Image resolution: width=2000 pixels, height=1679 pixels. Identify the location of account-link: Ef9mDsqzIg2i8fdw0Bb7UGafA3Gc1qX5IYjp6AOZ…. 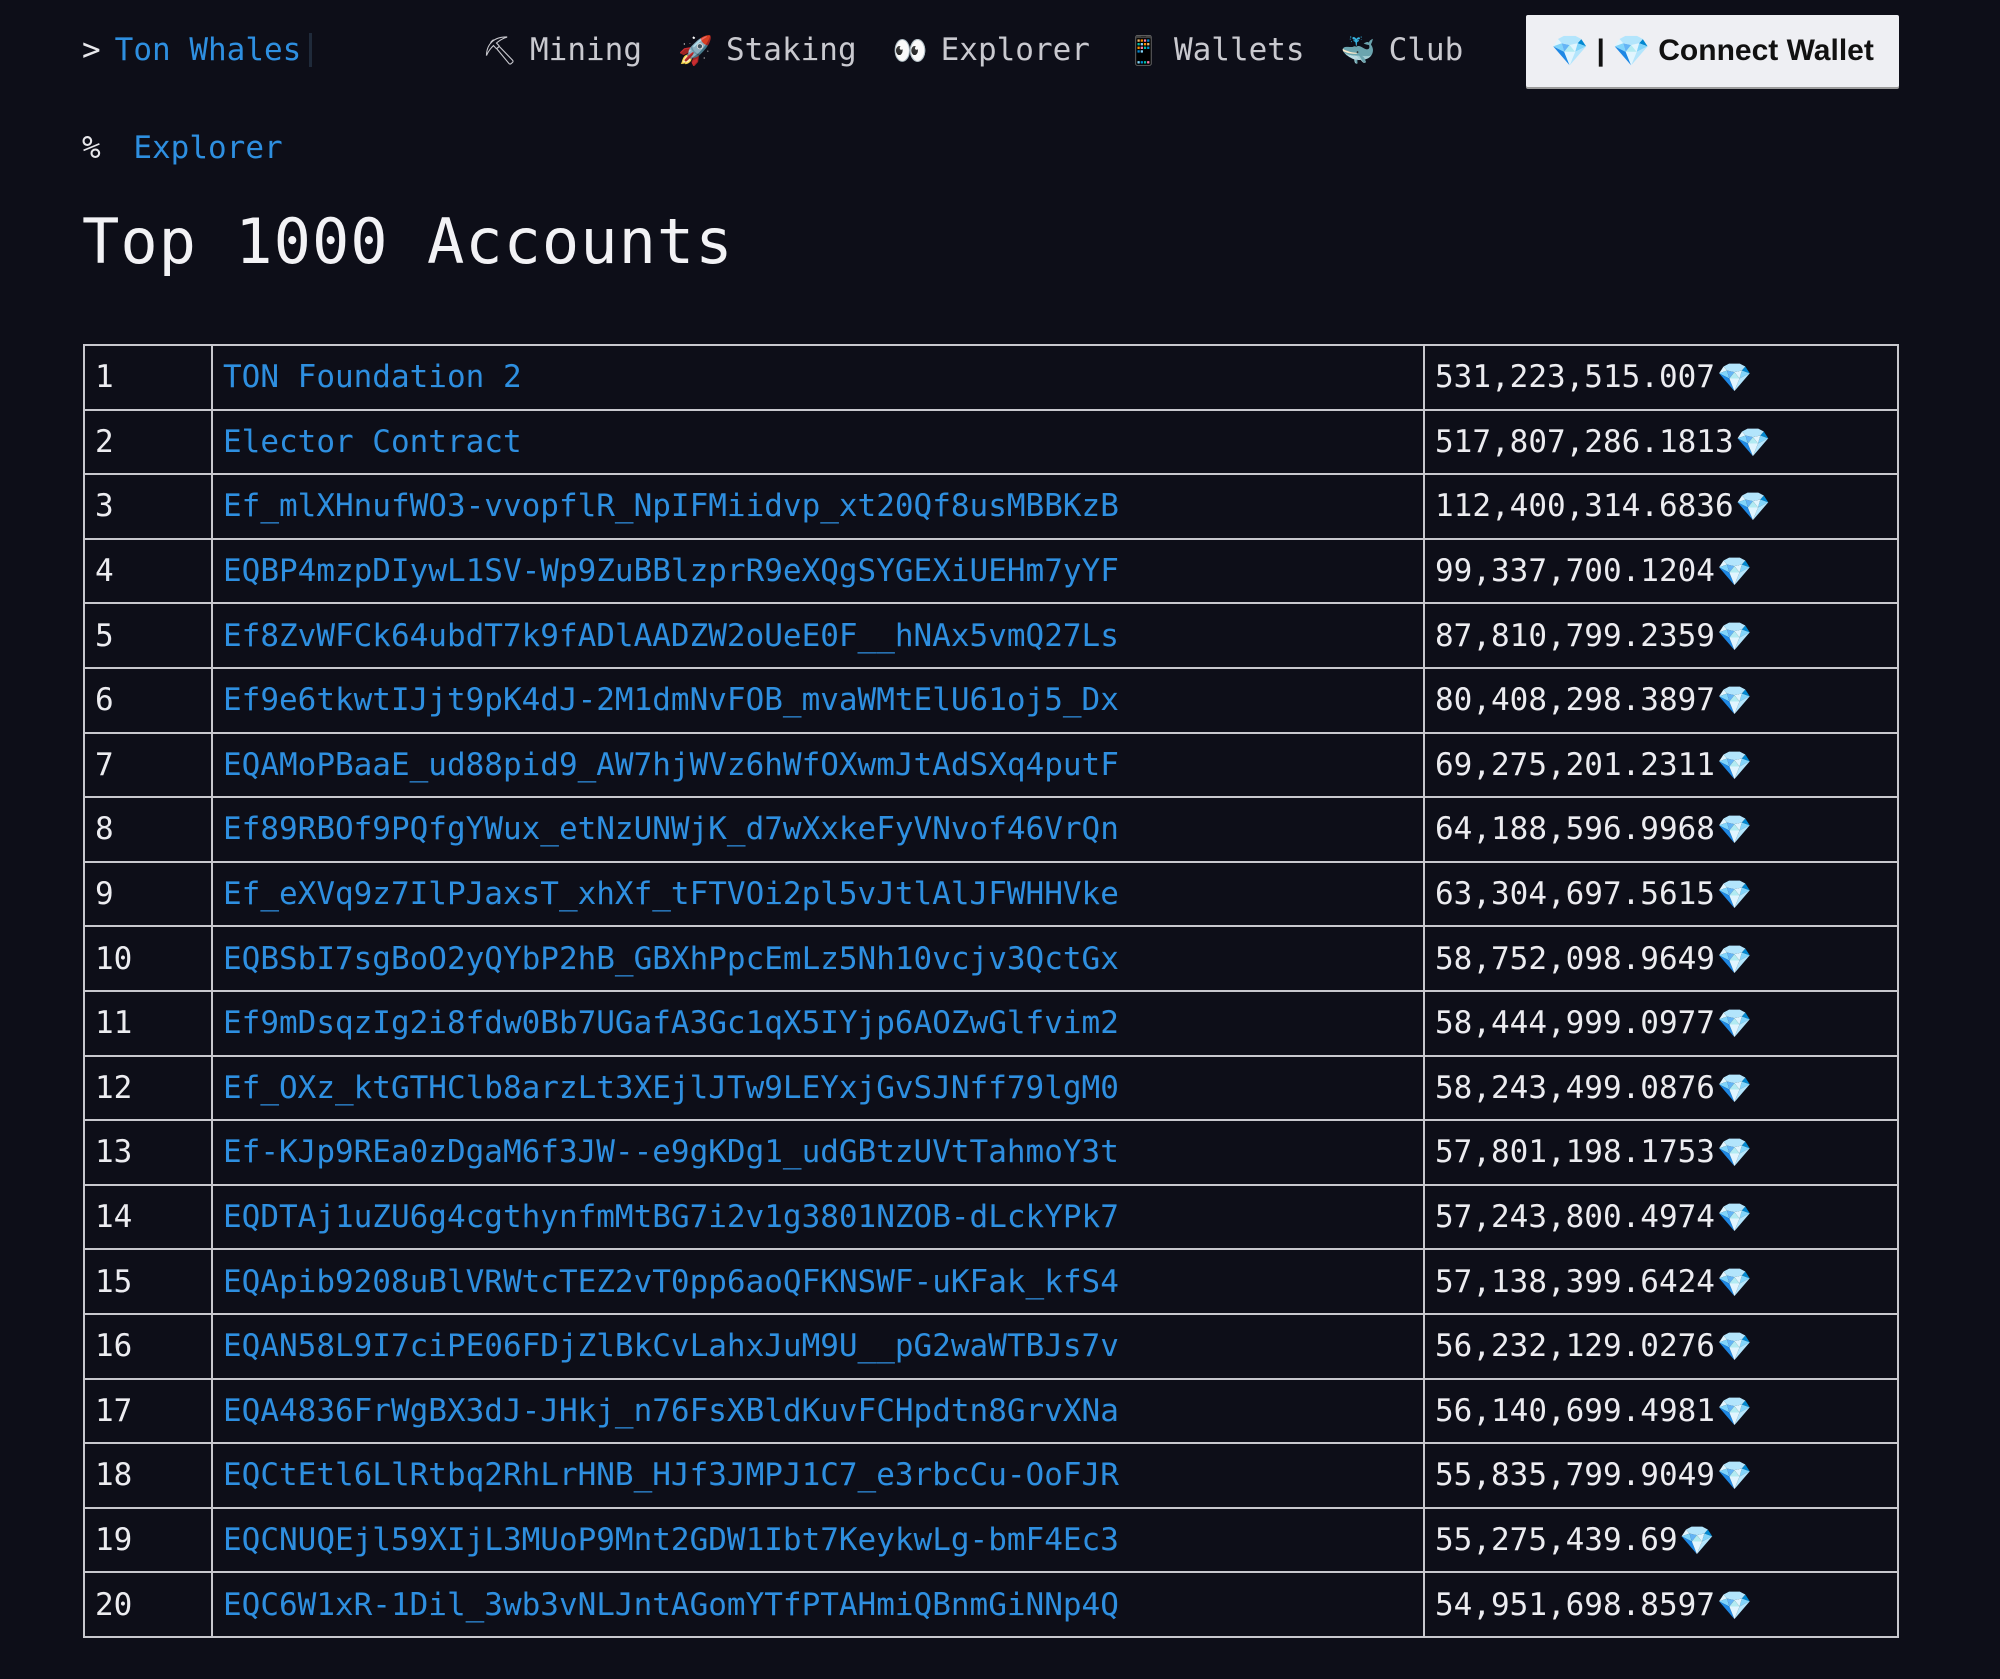
(671, 1023).